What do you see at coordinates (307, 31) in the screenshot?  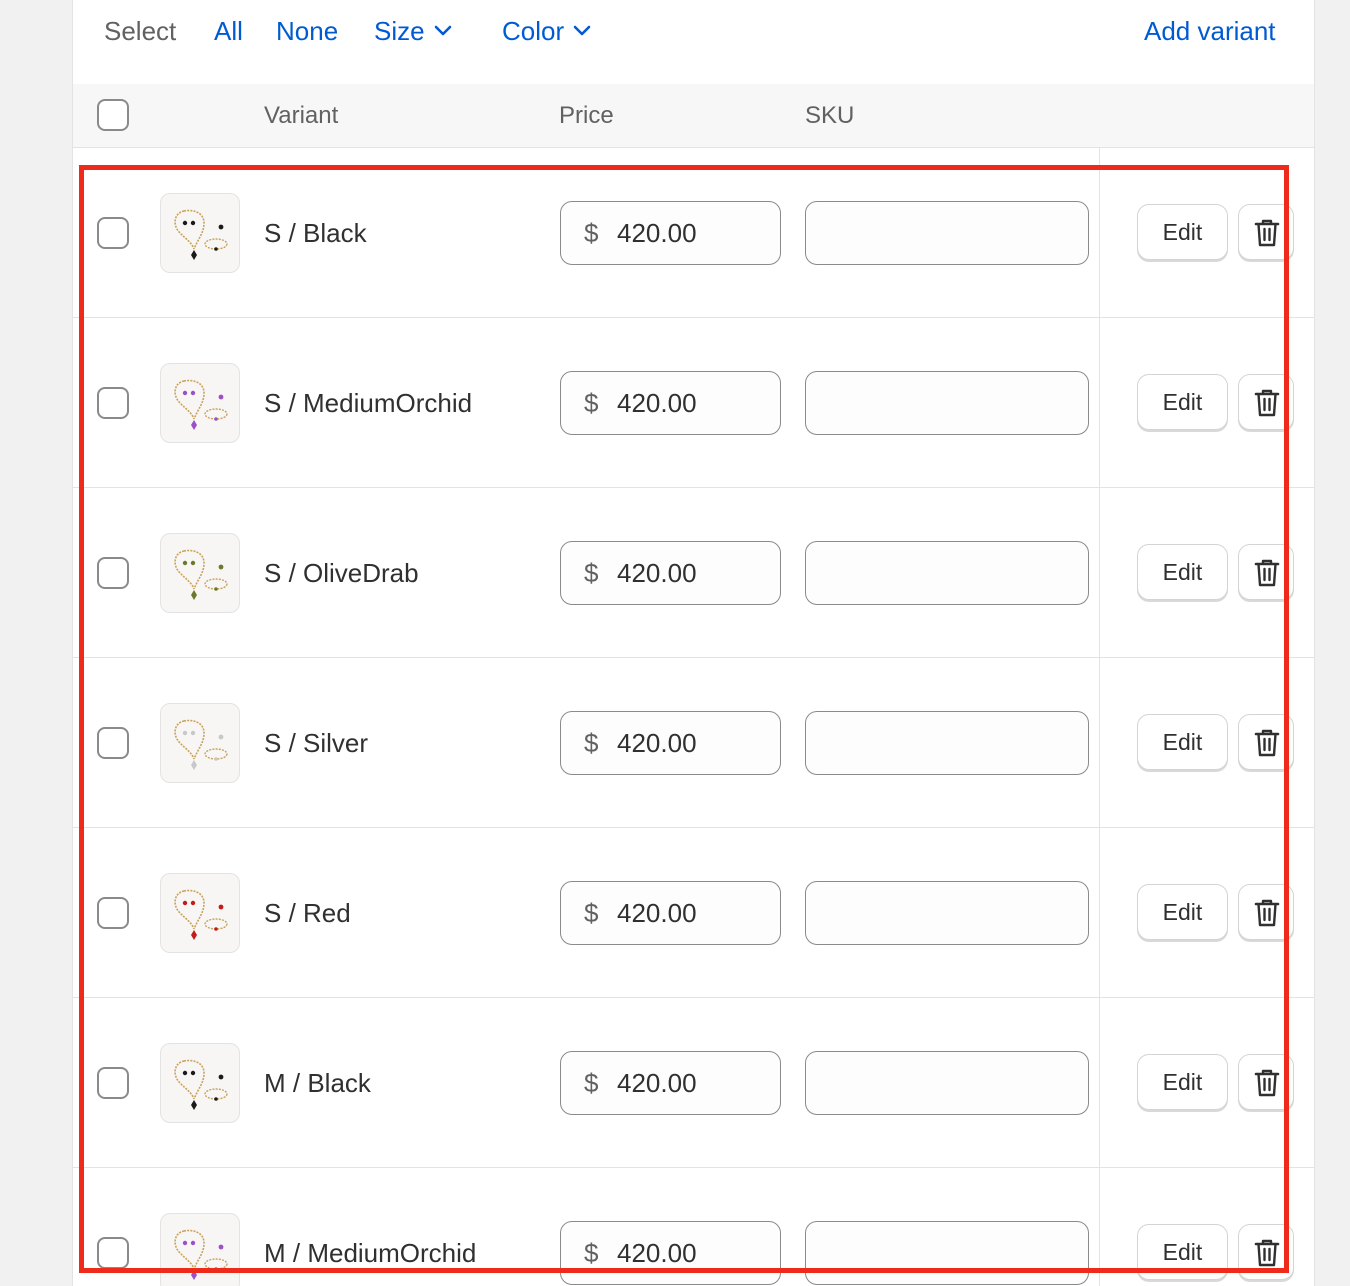 I see `select-none-link: None` at bounding box center [307, 31].